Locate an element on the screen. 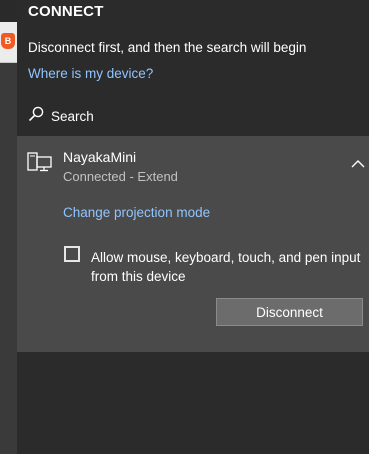  background-title-strip is located at coordinates (8, 11).